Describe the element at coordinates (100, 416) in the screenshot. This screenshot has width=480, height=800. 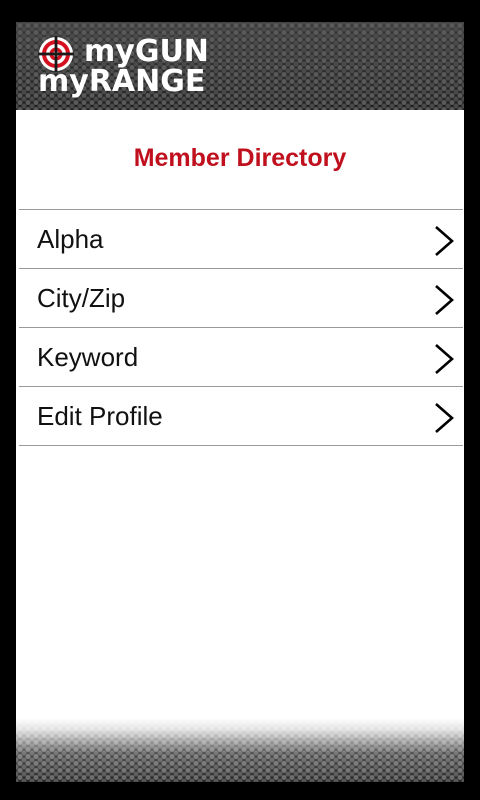
I see `menu-item-label: Edit Profile` at that location.